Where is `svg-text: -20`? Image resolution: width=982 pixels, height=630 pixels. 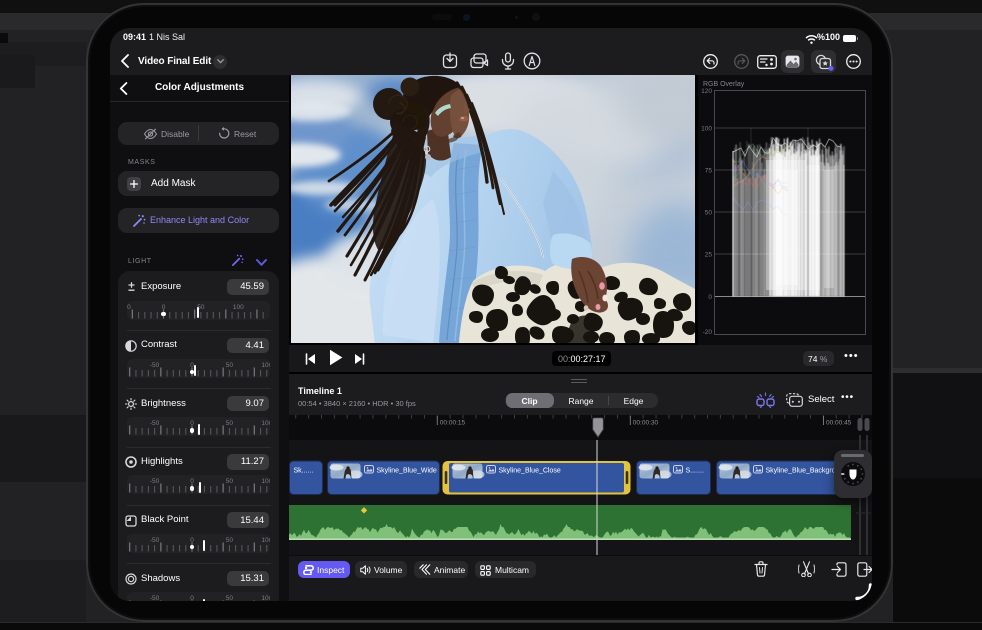 svg-text: -20 is located at coordinates (708, 332).